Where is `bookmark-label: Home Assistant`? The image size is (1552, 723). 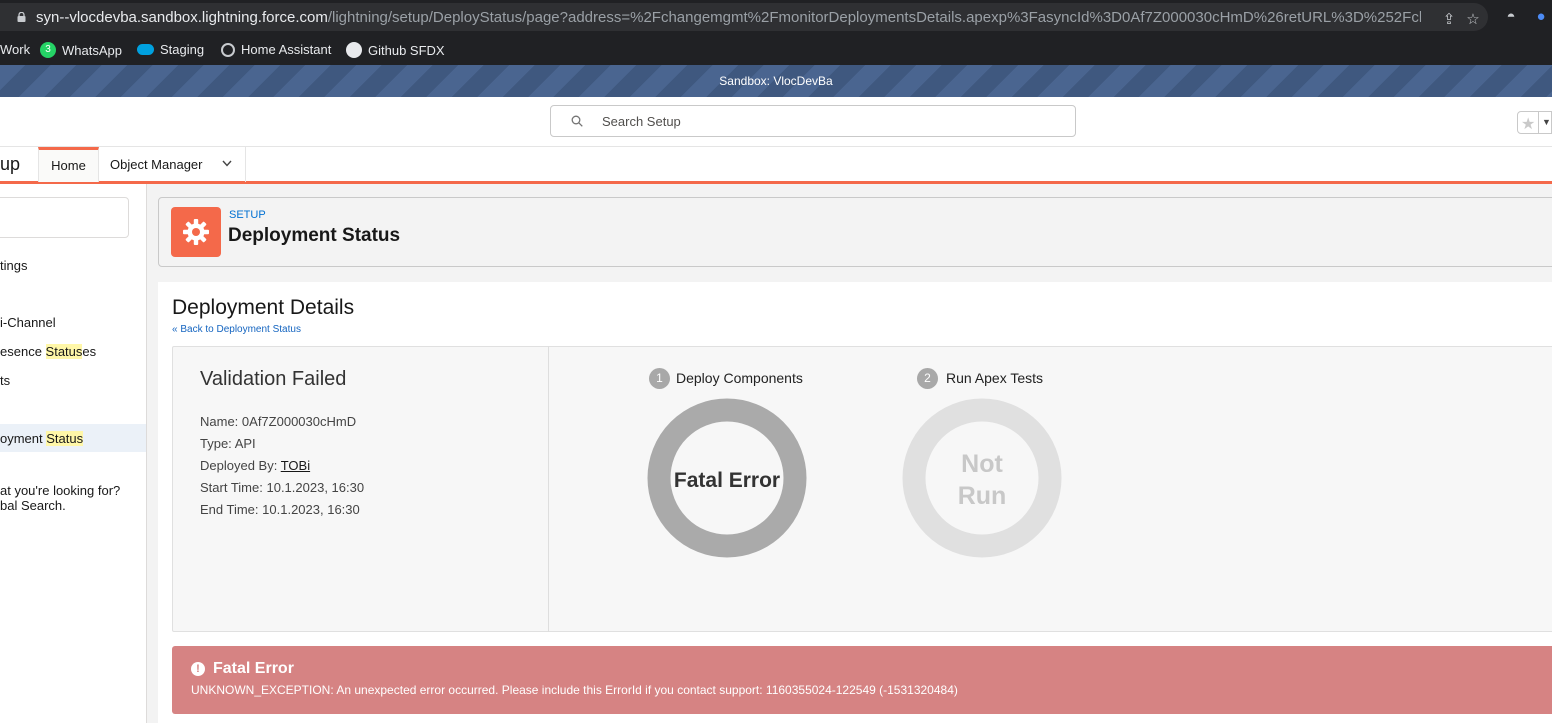
bookmark-label: Home Assistant is located at coordinates (286, 49).